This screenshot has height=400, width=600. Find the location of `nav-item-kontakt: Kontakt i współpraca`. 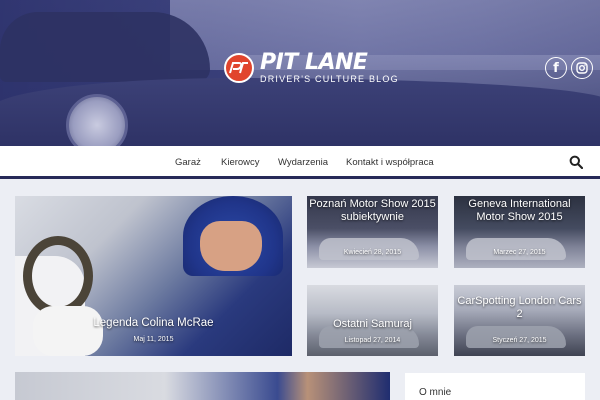

nav-item-kontakt: Kontakt i współpraca is located at coordinates (390, 162).